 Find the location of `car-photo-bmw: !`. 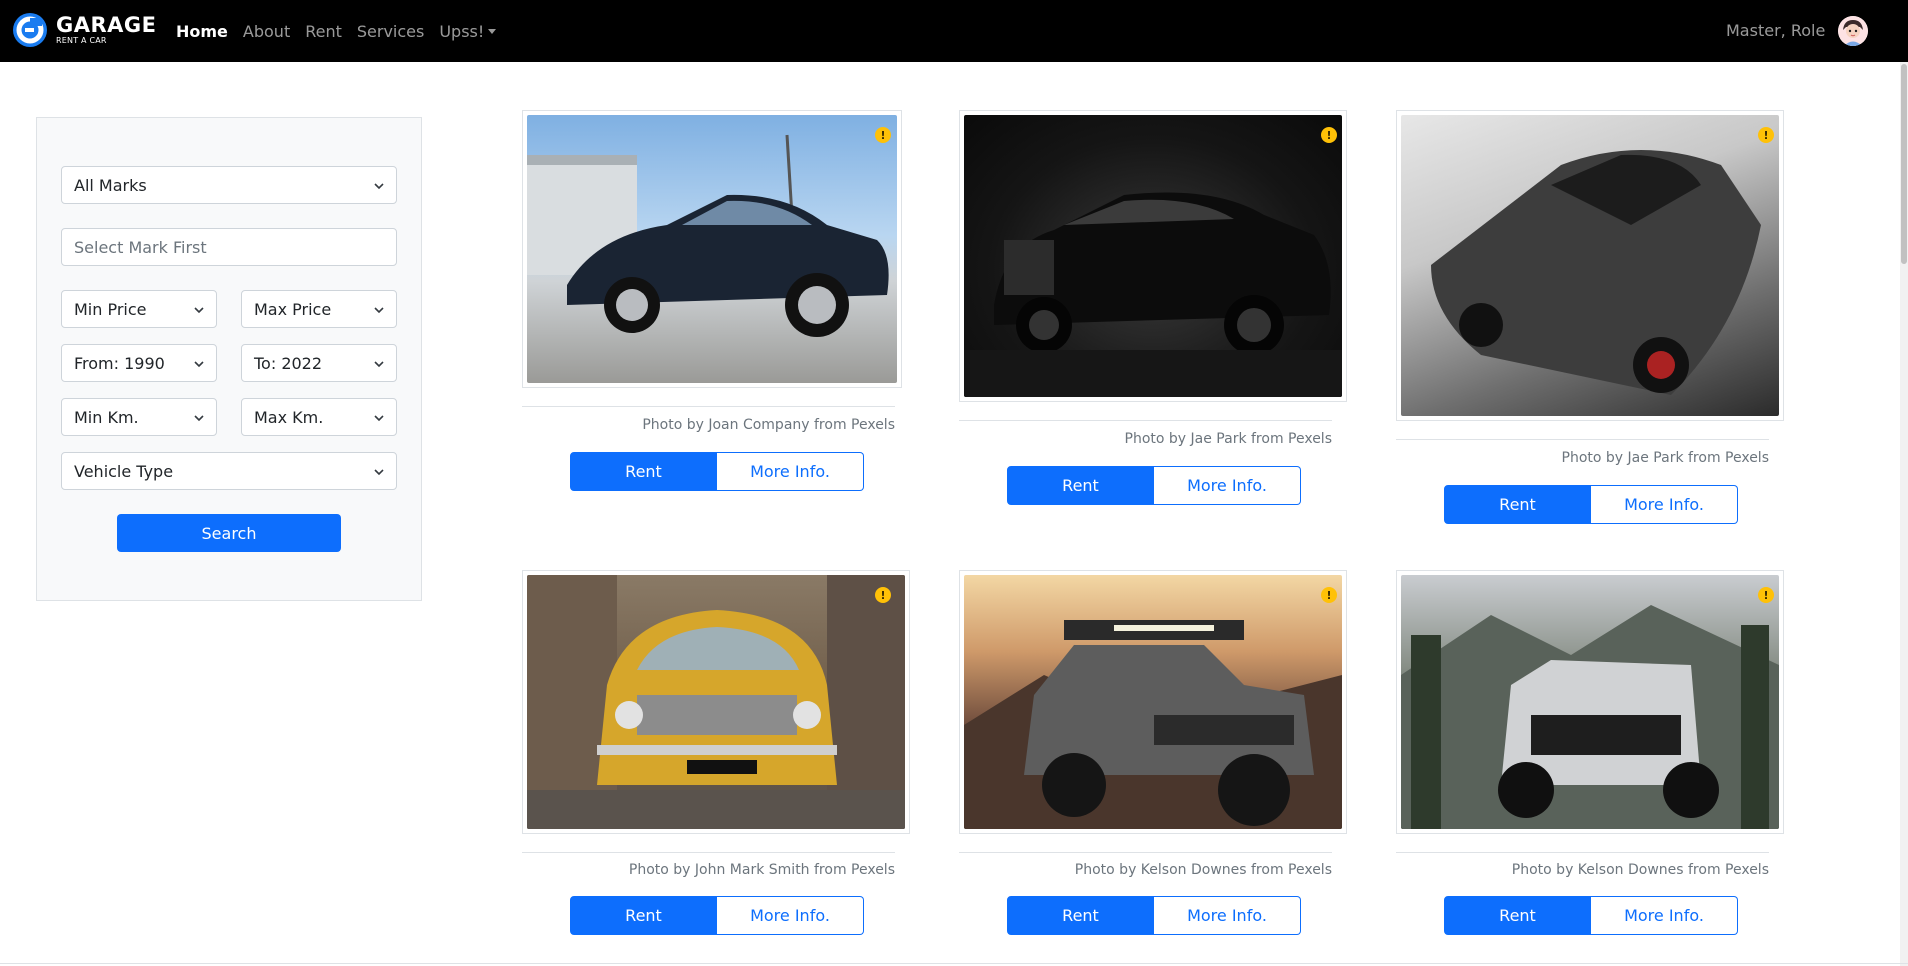

car-photo-bmw: ! is located at coordinates (712, 249).